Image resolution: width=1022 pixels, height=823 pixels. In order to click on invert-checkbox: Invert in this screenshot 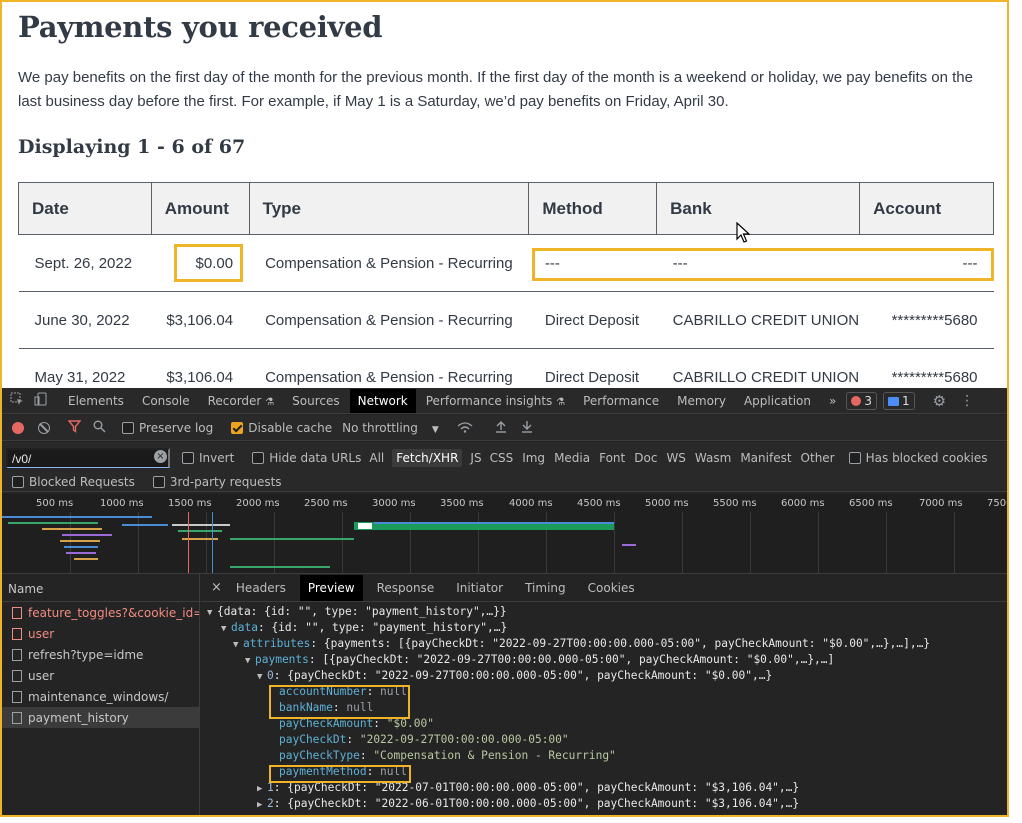, I will do `click(208, 458)`.